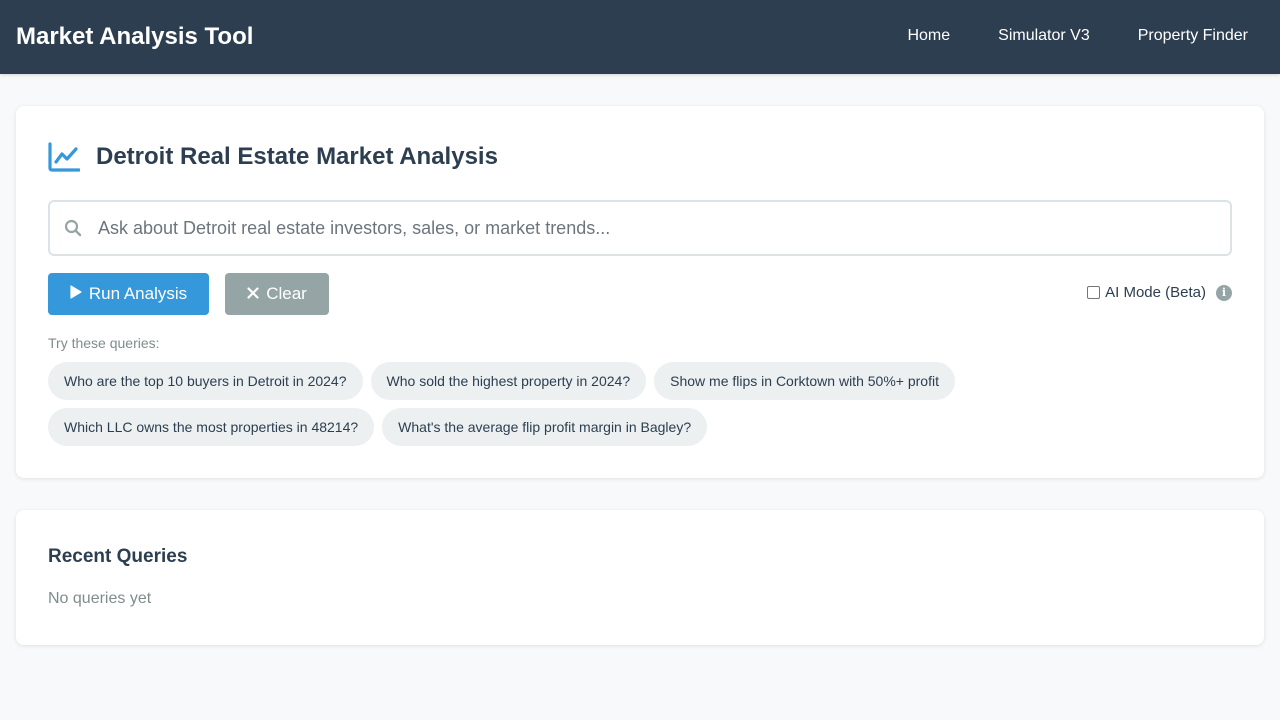 This screenshot has height=720, width=1280. What do you see at coordinates (104, 343) in the screenshot?
I see `try-queries-label: Try these queries:` at bounding box center [104, 343].